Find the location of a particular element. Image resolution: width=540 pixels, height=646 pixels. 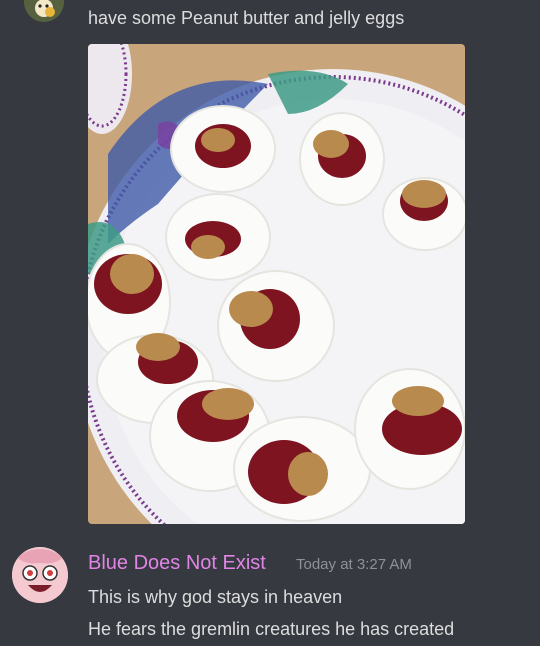

message-text: This is why god stays in heaven is located at coordinates (215, 597).